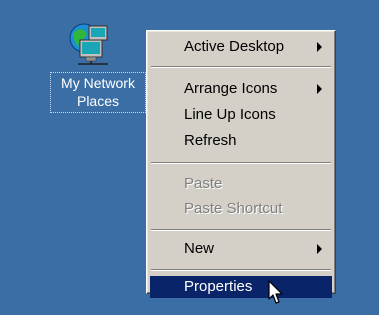 Image resolution: width=379 pixels, height=315 pixels. I want to click on menu-item-arrange-icons: Arrange Icons, so click(241, 89).